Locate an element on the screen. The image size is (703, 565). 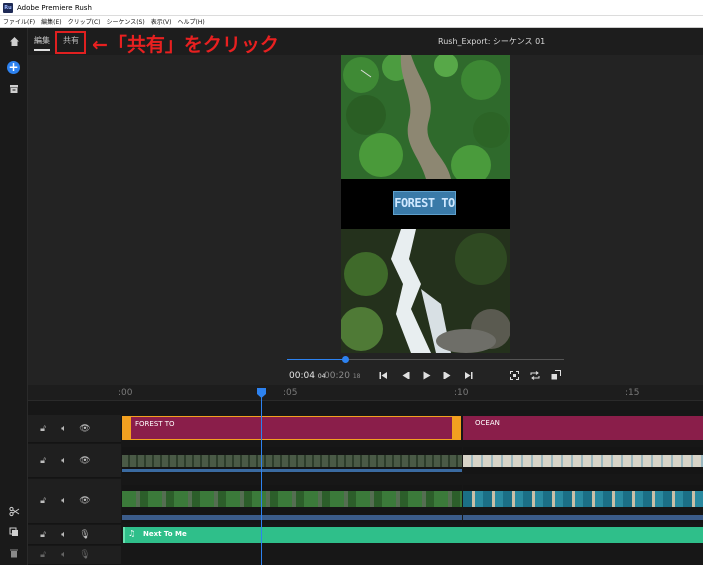
waterfall-image is located at coordinates (425, 291).